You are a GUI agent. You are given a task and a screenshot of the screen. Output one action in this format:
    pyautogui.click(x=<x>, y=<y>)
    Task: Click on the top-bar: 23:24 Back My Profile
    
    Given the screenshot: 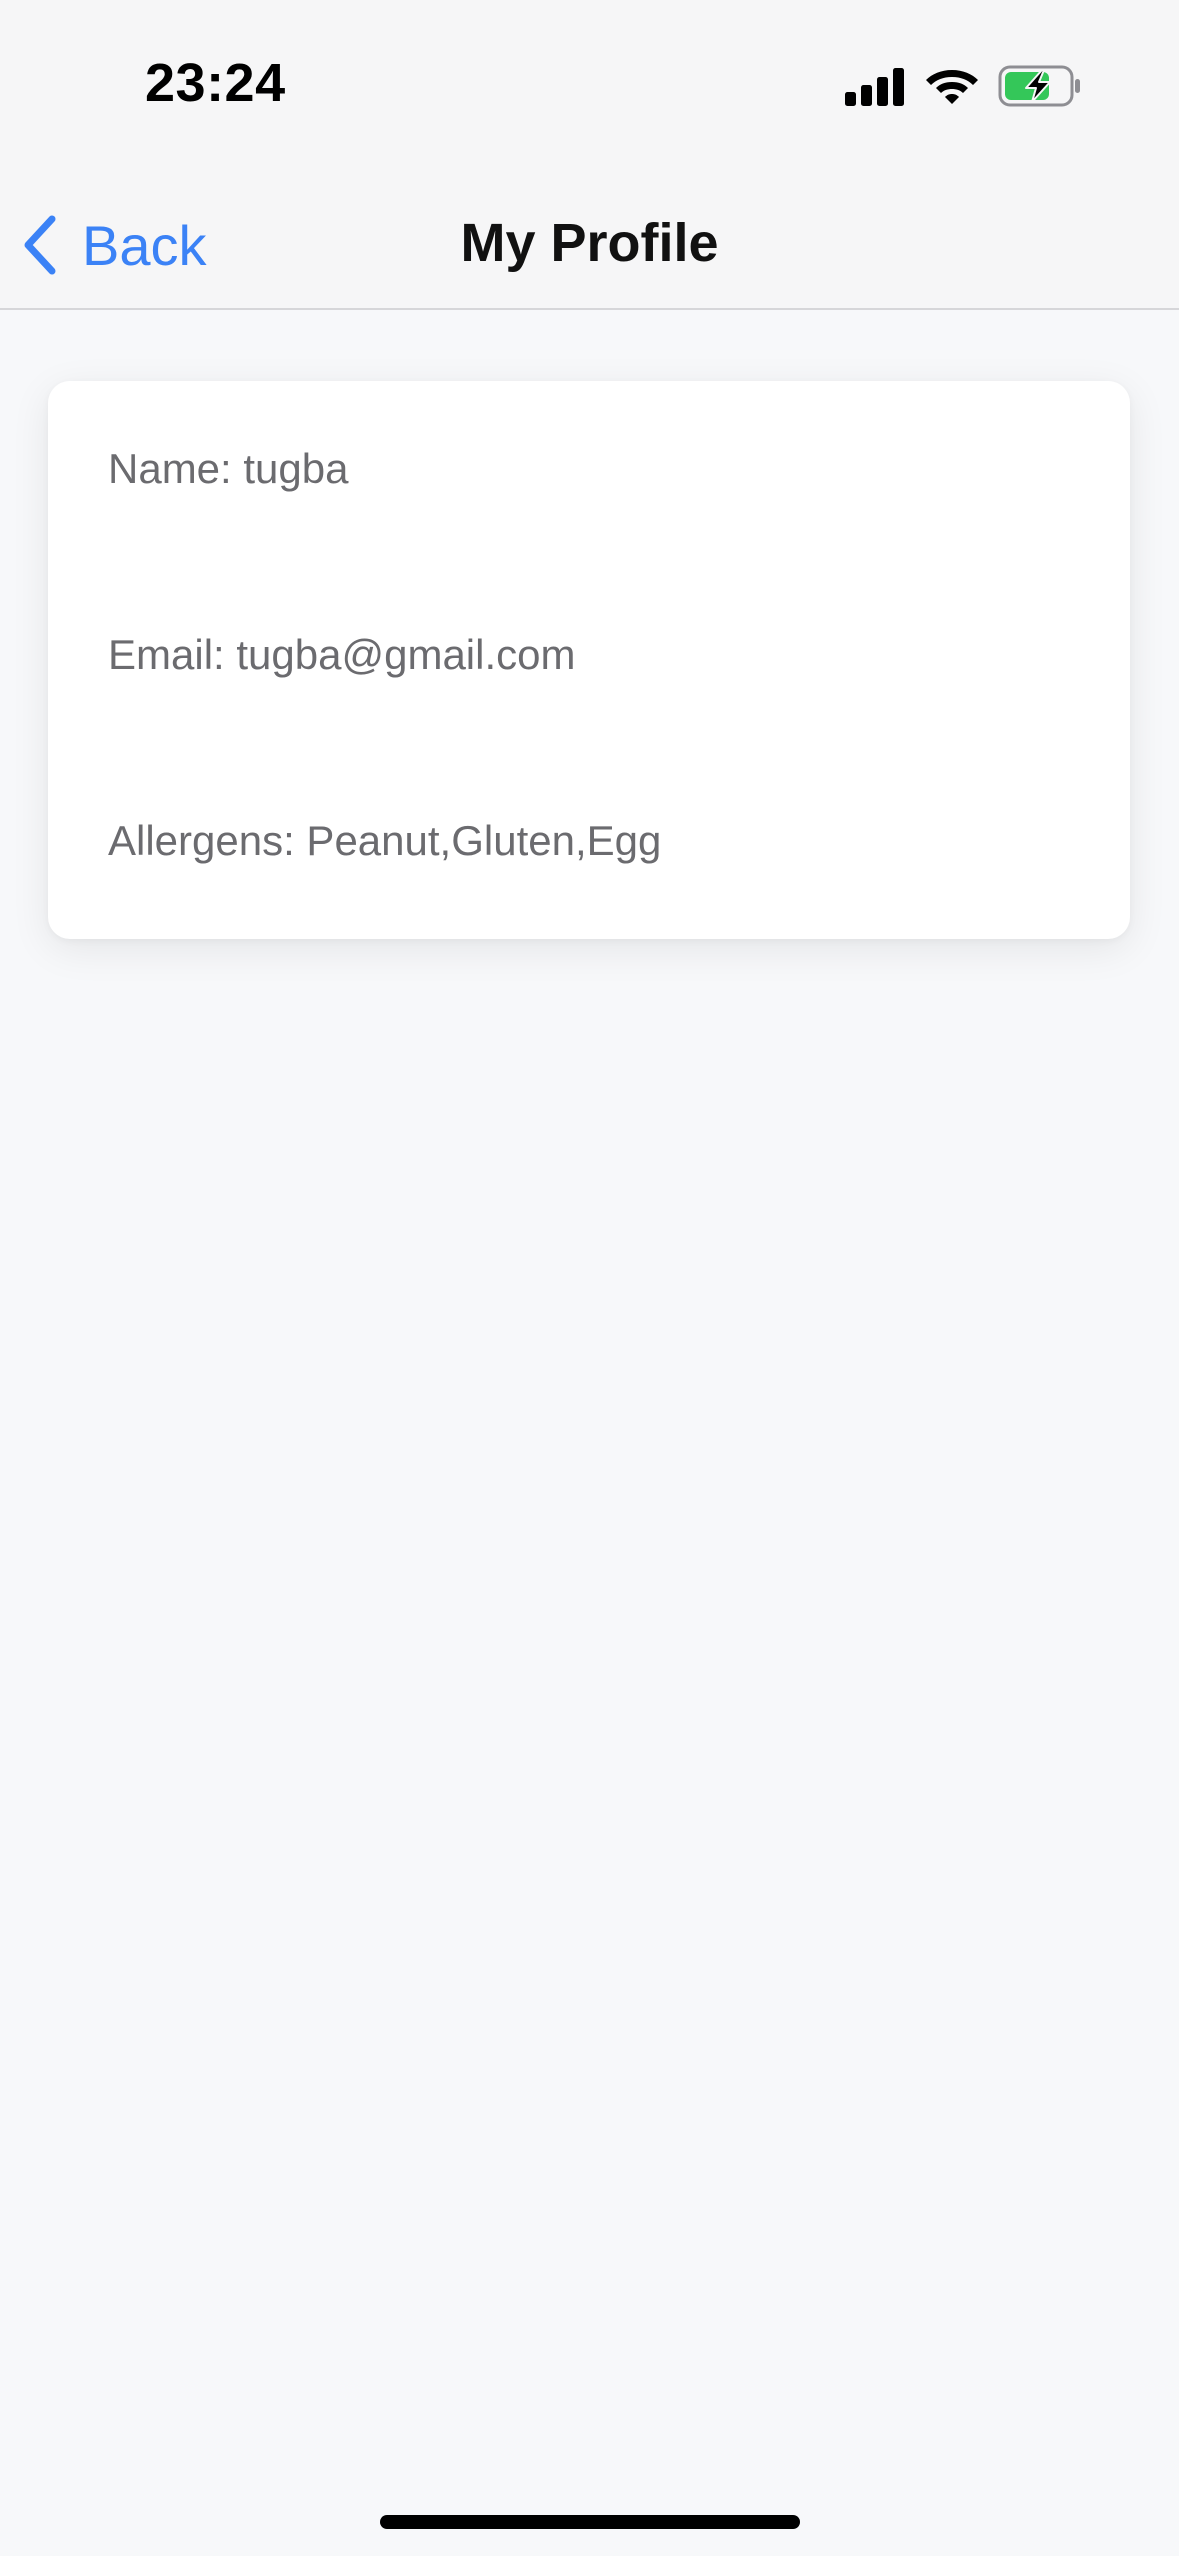 What is the action you would take?
    pyautogui.click(x=589, y=155)
    